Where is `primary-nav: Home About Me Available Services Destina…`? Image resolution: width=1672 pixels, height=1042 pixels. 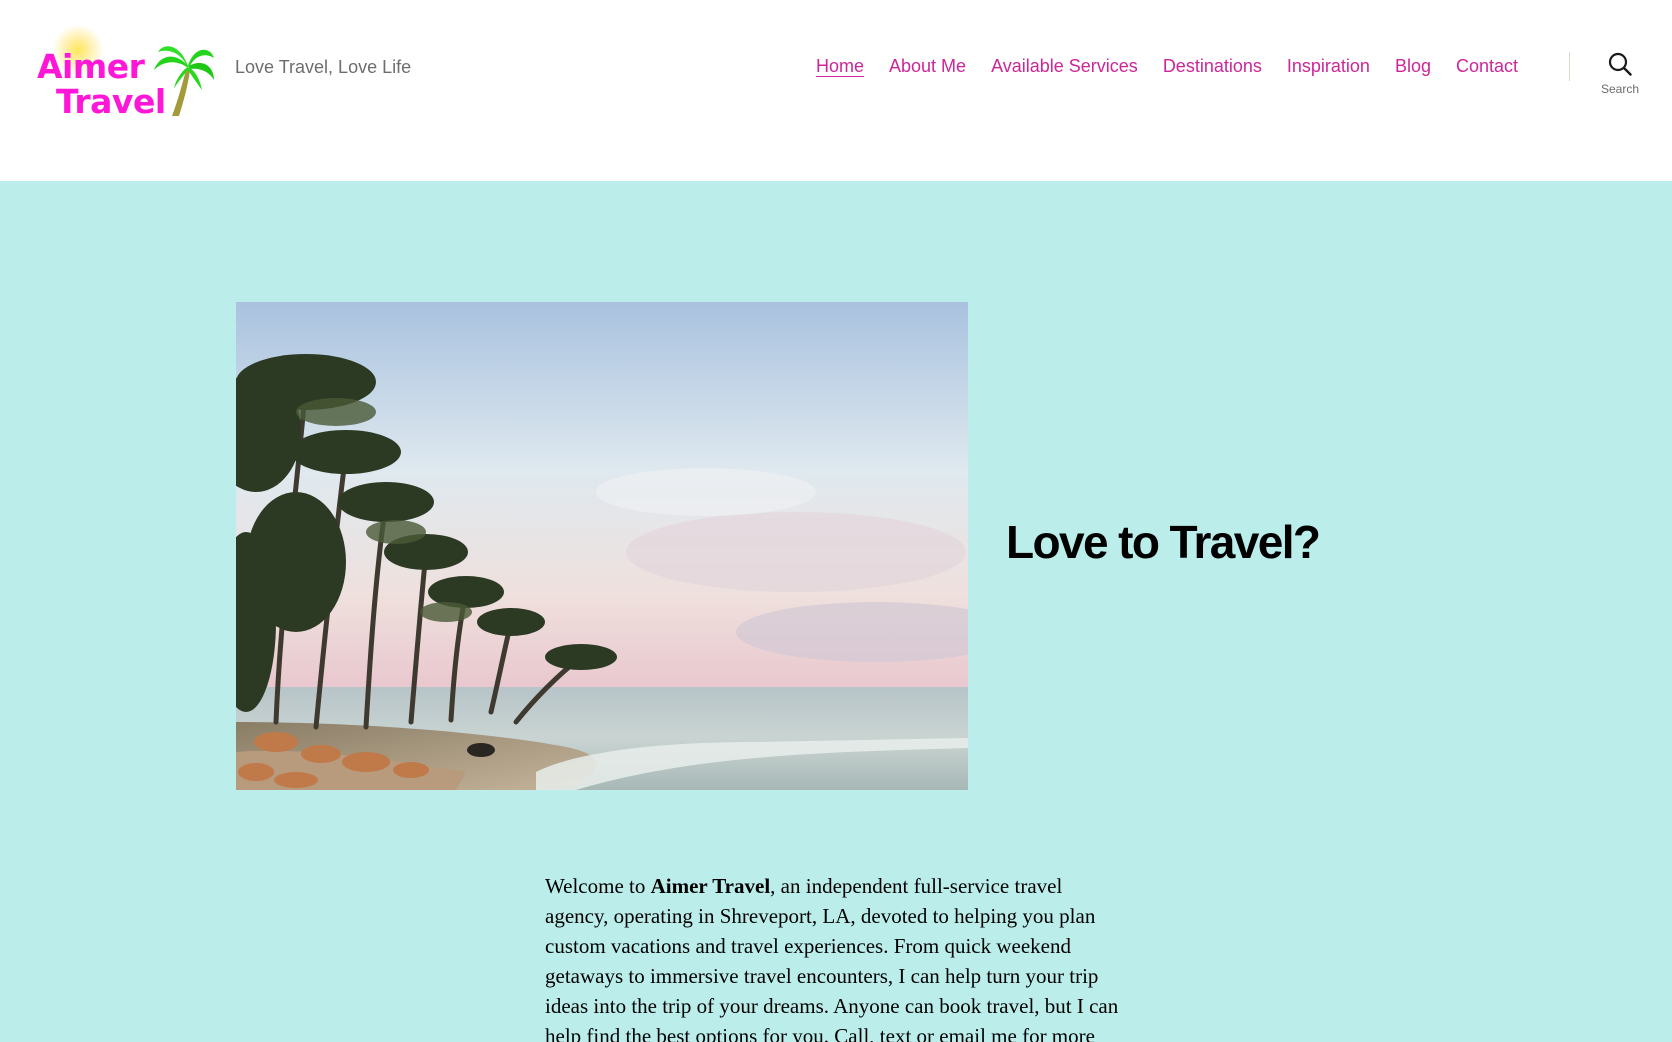 primary-nav: Home About Me Available Services Destina… is located at coordinates (1167, 66).